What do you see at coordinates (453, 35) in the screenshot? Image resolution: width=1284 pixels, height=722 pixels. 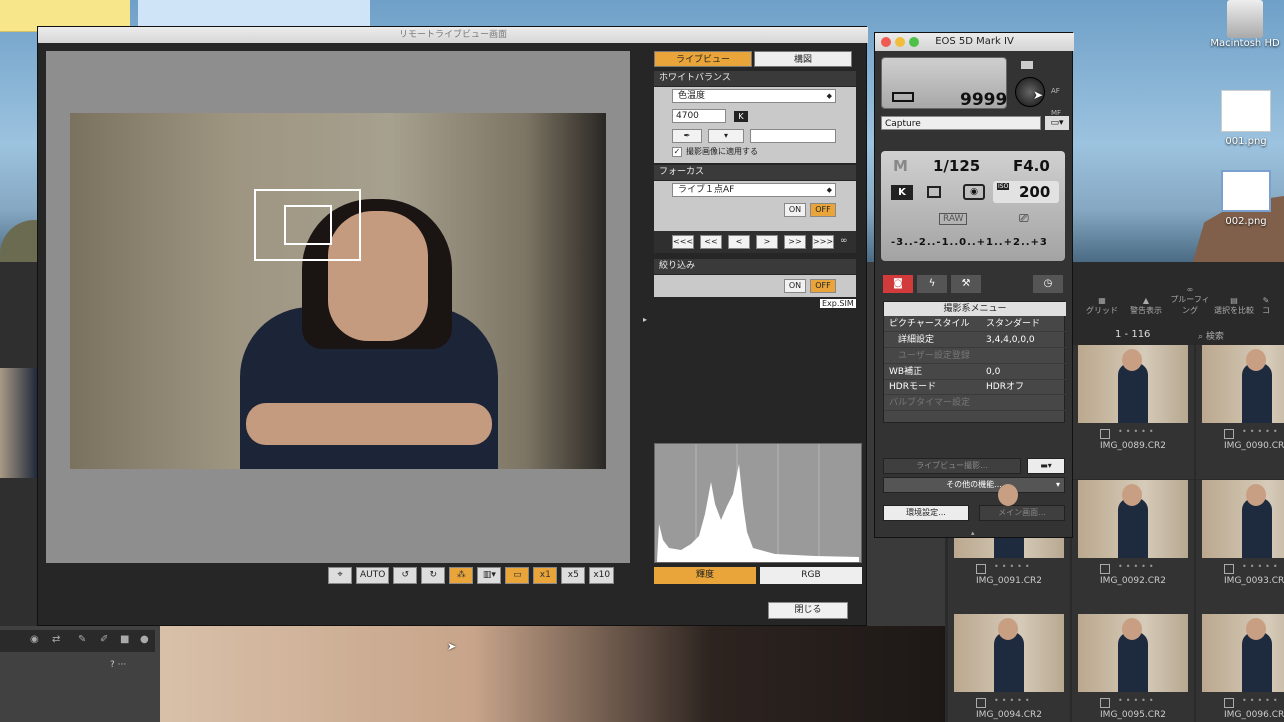 I see `window-title: リモートライブビュー画面` at bounding box center [453, 35].